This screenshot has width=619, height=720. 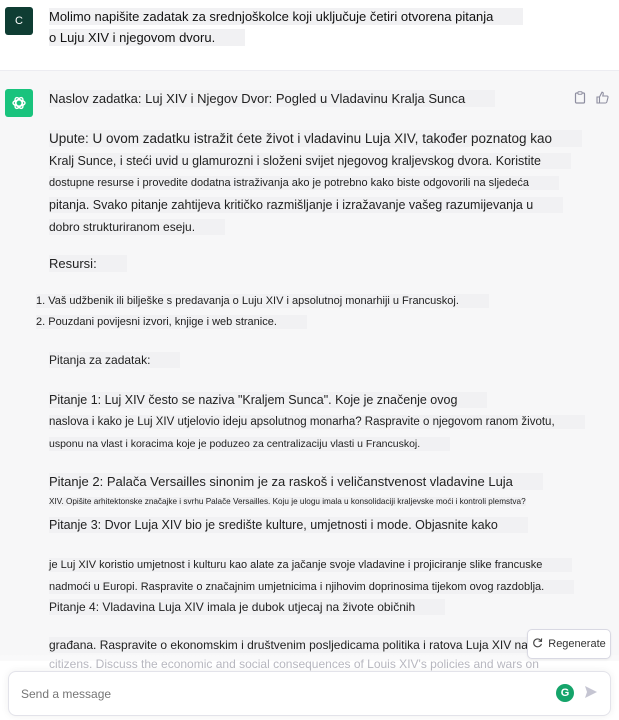 I want to click on grammarly-icon: G, so click(x=565, y=693).